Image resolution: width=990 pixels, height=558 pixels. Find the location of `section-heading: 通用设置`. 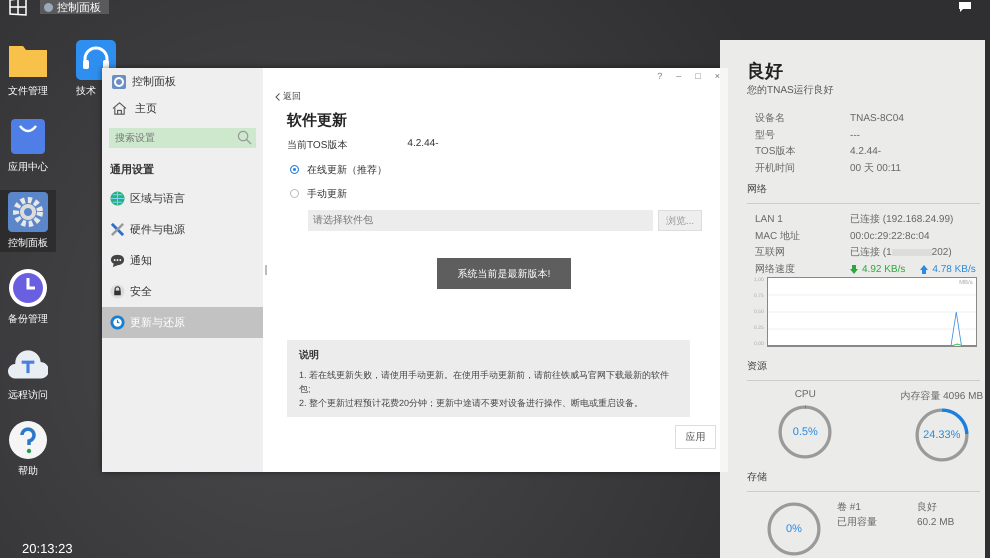

section-heading: 通用设置 is located at coordinates (132, 170).